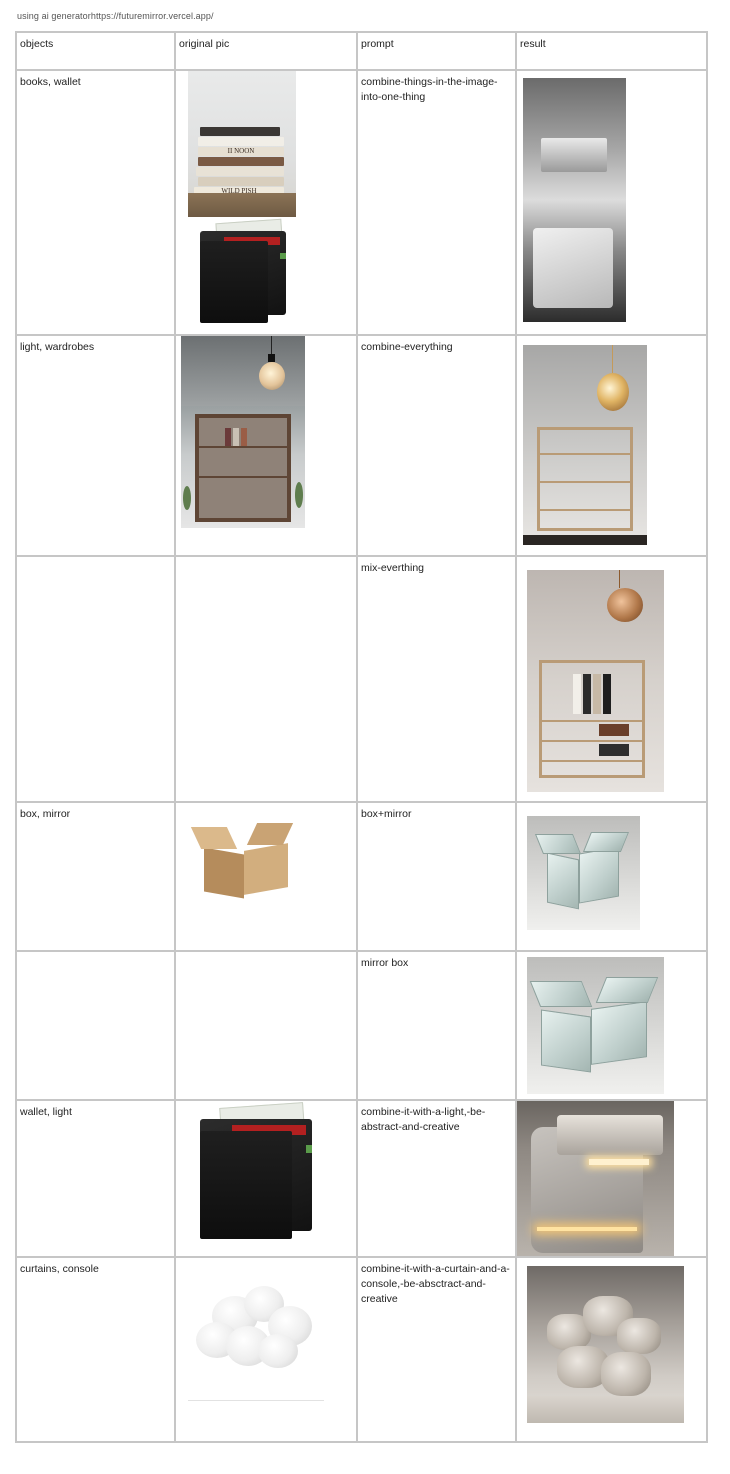 This screenshot has height=1474, width=730. Describe the element at coordinates (242, 144) in the screenshot. I see `books-image: II NOON WILD PISH` at that location.